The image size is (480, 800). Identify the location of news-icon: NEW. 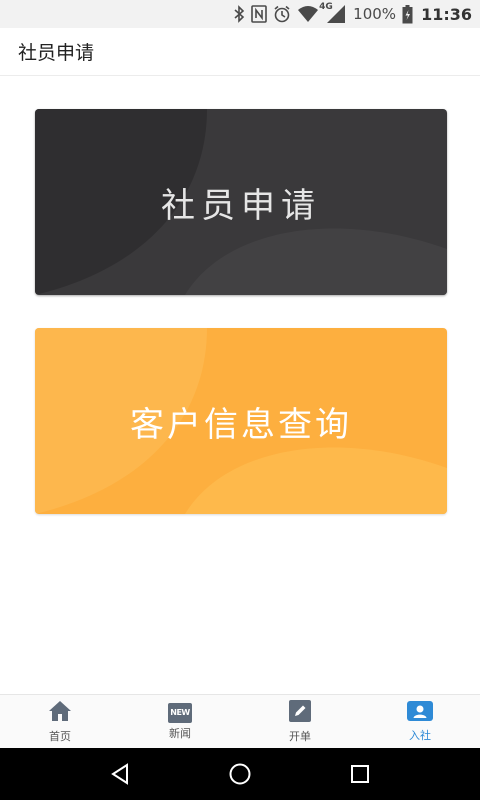
(180, 712).